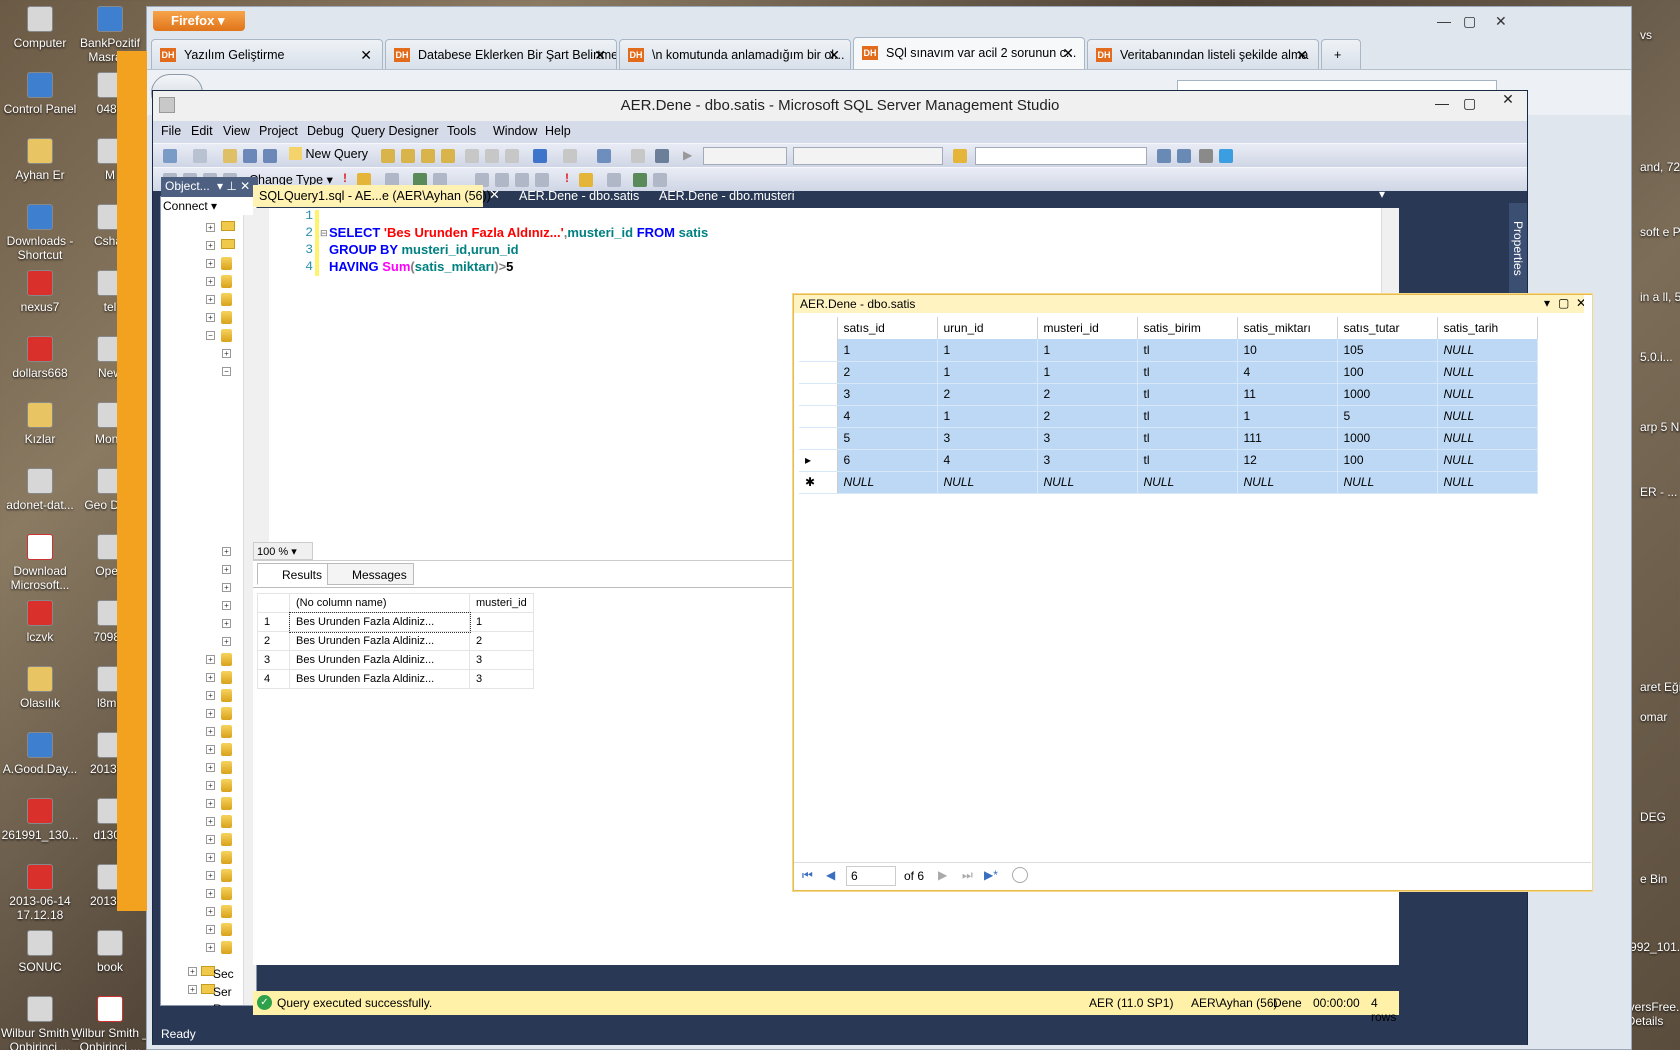 This screenshot has width=1680, height=1050. I want to click on grid-cell: 111, so click(1287, 438).